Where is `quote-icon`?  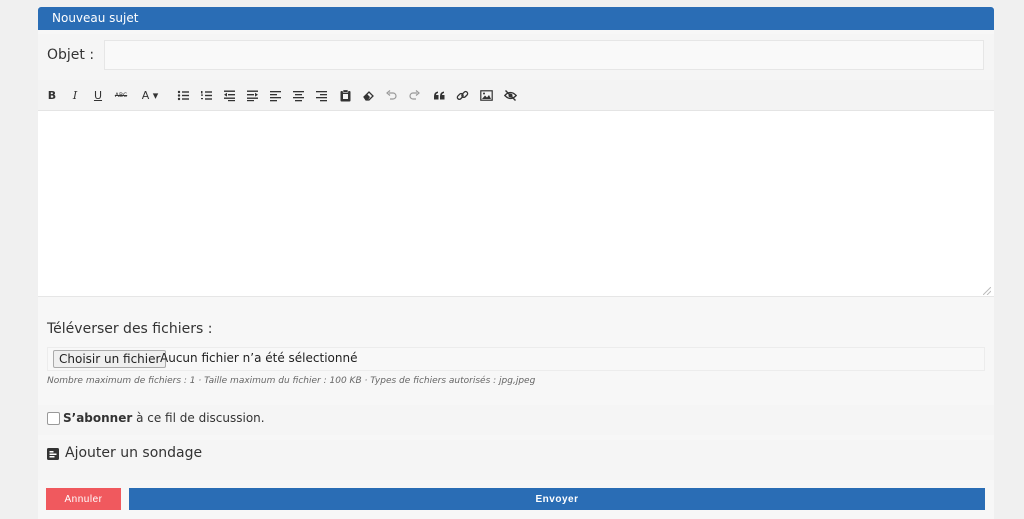 quote-icon is located at coordinates (439, 95).